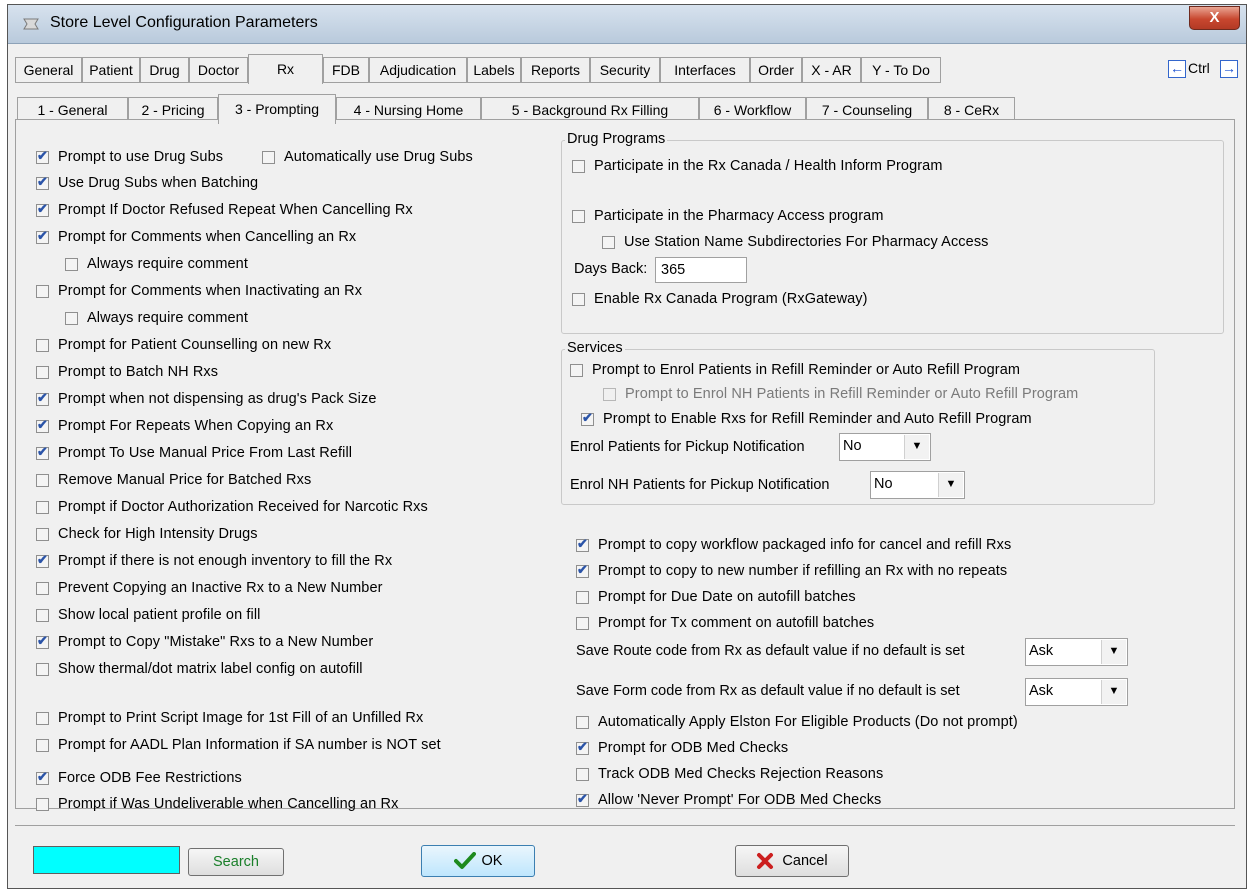 The width and height of the screenshot is (1255, 893). Describe the element at coordinates (367, 157) in the screenshot. I see `auto-drug-subs-checkbox: Automatically use Drug Subs` at that location.